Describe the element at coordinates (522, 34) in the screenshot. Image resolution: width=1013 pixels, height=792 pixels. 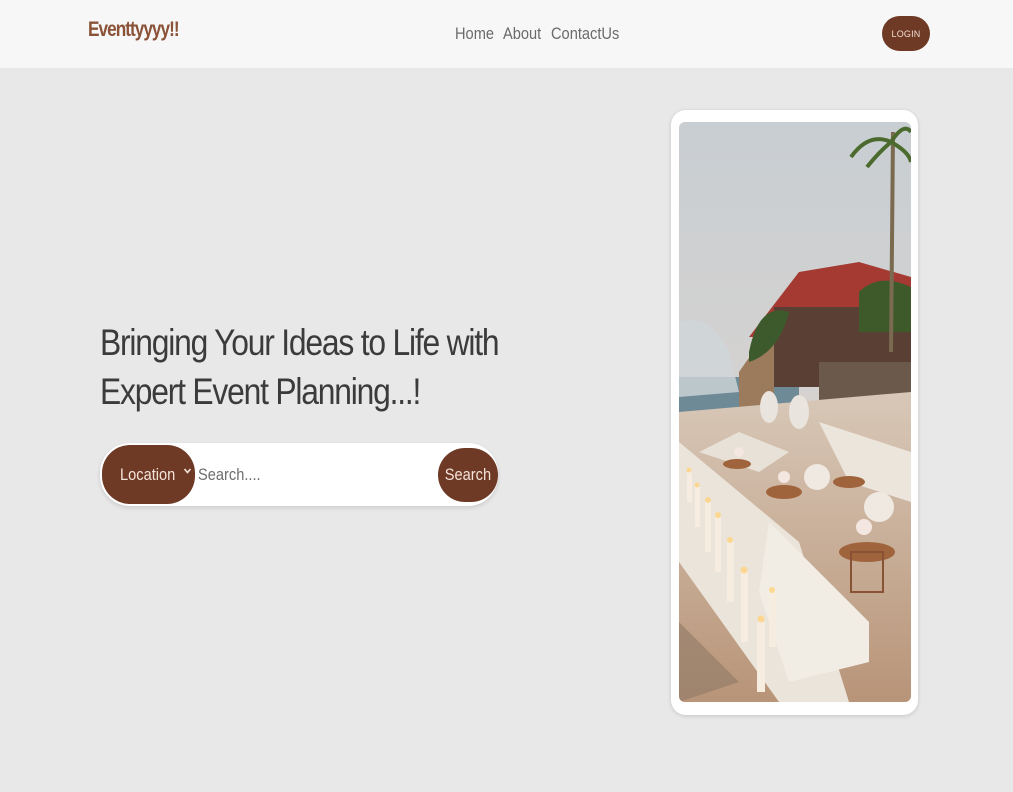
I see `nav-link-about: About` at that location.